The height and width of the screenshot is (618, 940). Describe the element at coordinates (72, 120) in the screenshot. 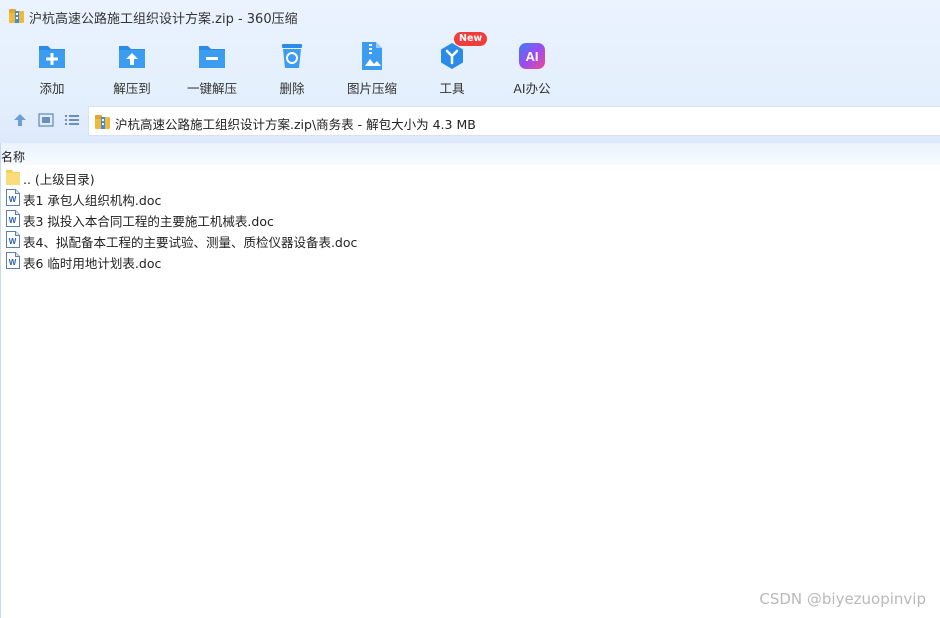

I see `list-view-icon` at that location.